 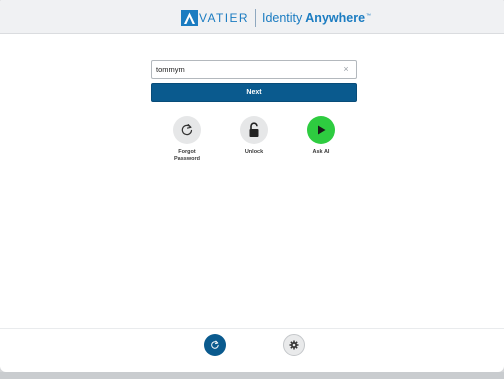 I want to click on footer-settings-button, so click(x=294, y=345).